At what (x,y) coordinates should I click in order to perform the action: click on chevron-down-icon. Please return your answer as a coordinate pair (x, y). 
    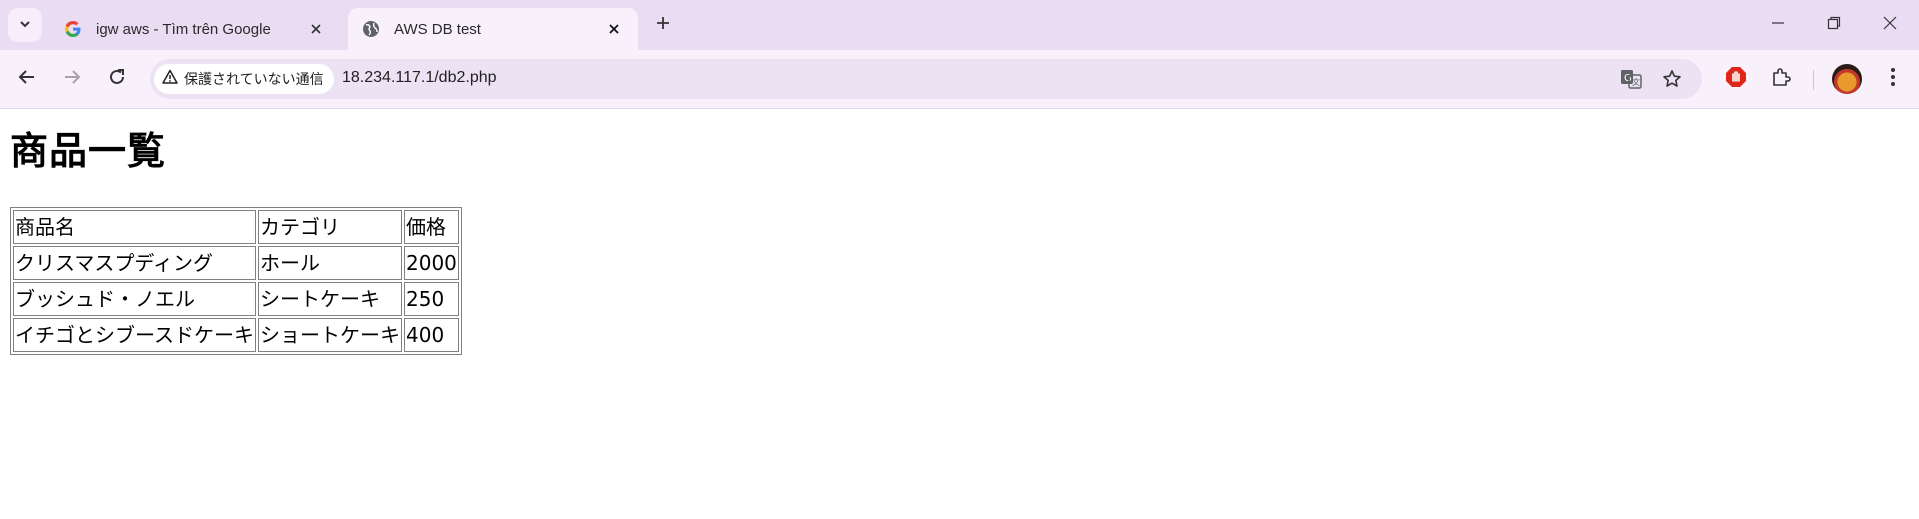
    Looking at the image, I should click on (25, 25).